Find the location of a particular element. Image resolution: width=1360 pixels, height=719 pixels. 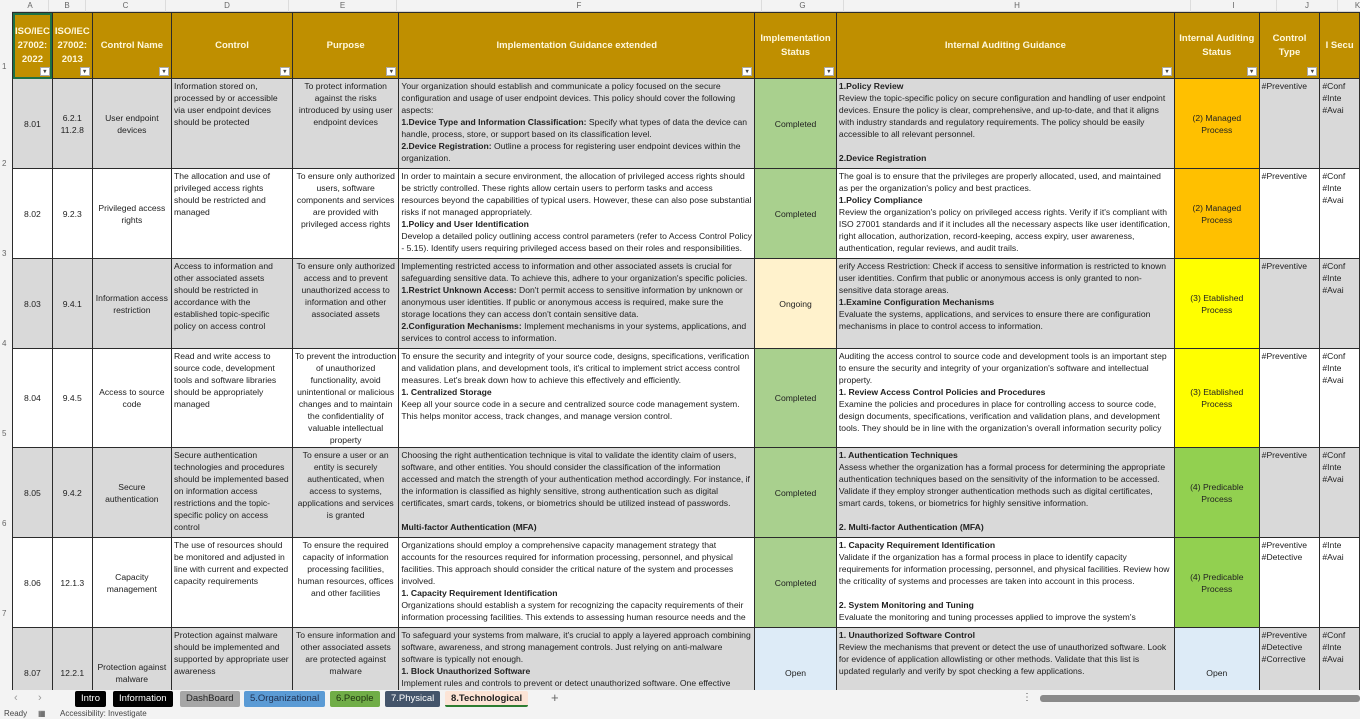

cell-implementation-status: Open is located at coordinates (795, 658).